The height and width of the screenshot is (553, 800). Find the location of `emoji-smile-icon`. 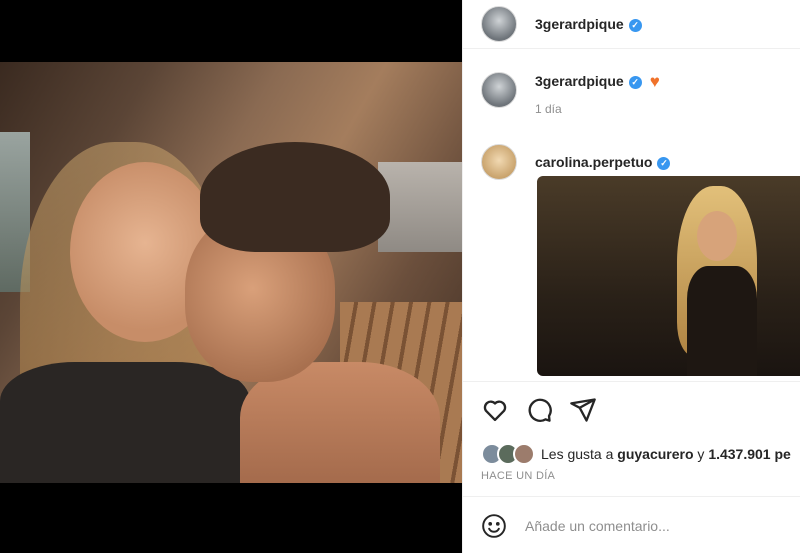

emoji-smile-icon is located at coordinates (494, 526).